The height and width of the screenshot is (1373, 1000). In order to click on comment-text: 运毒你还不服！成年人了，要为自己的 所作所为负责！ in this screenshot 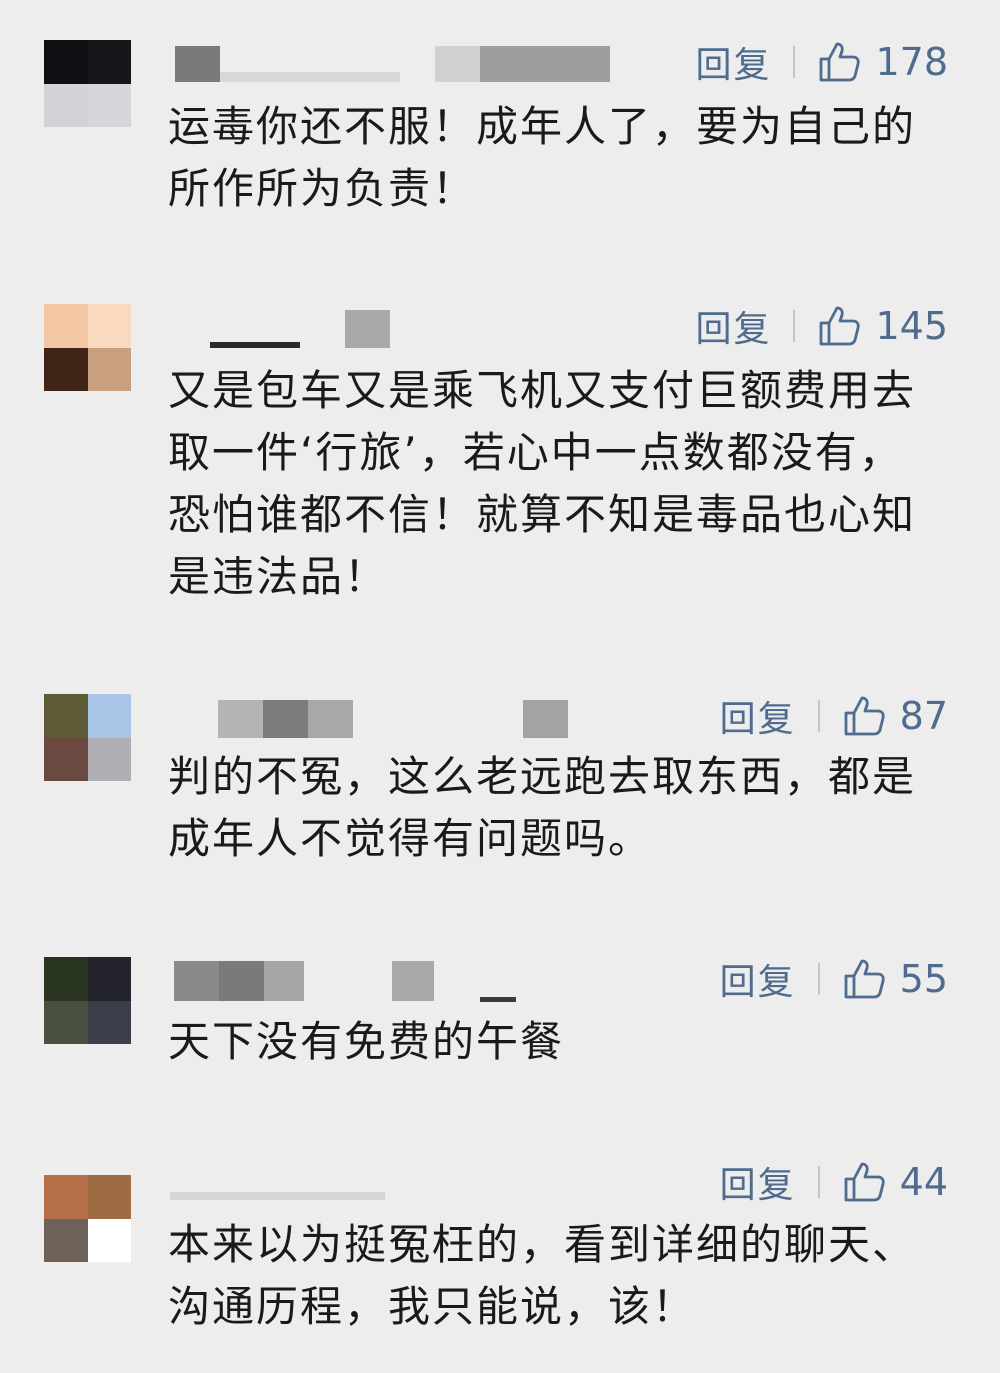, I will do `click(563, 158)`.